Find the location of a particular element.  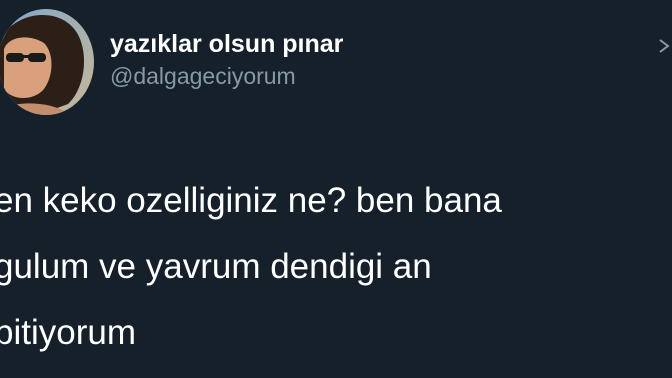

more-options-icon is located at coordinates (665, 46).